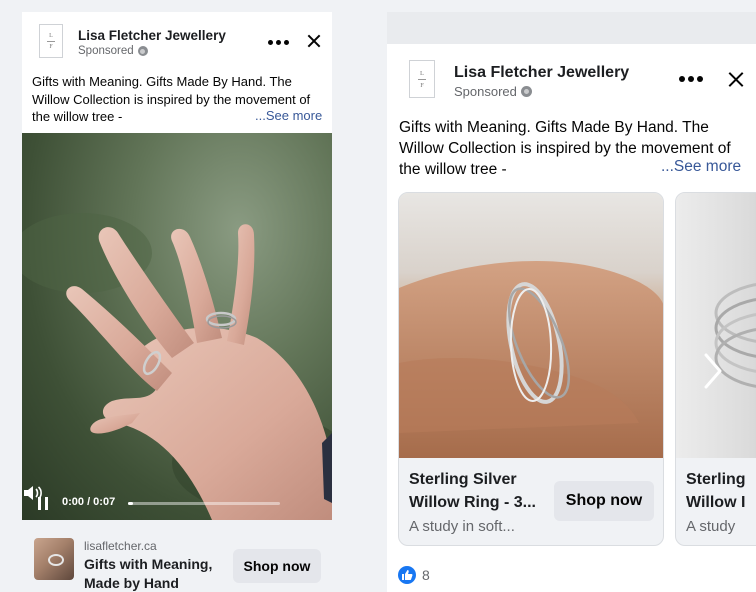 This screenshot has height=592, width=756. What do you see at coordinates (463, 479) in the screenshot?
I see `product-title-line-1: Sterling Silver` at bounding box center [463, 479].